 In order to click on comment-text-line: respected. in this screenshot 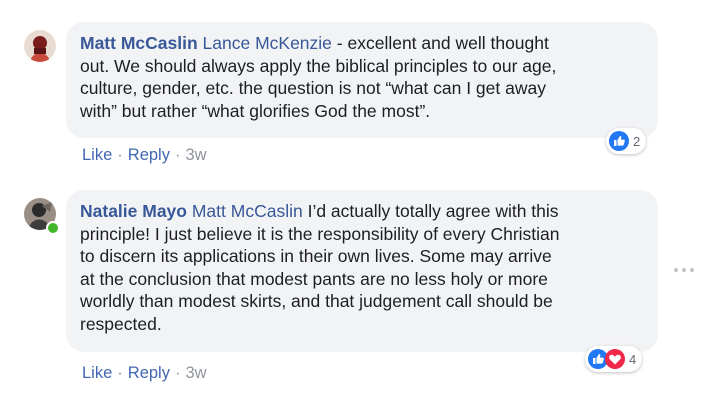, I will do `click(121, 323)`.